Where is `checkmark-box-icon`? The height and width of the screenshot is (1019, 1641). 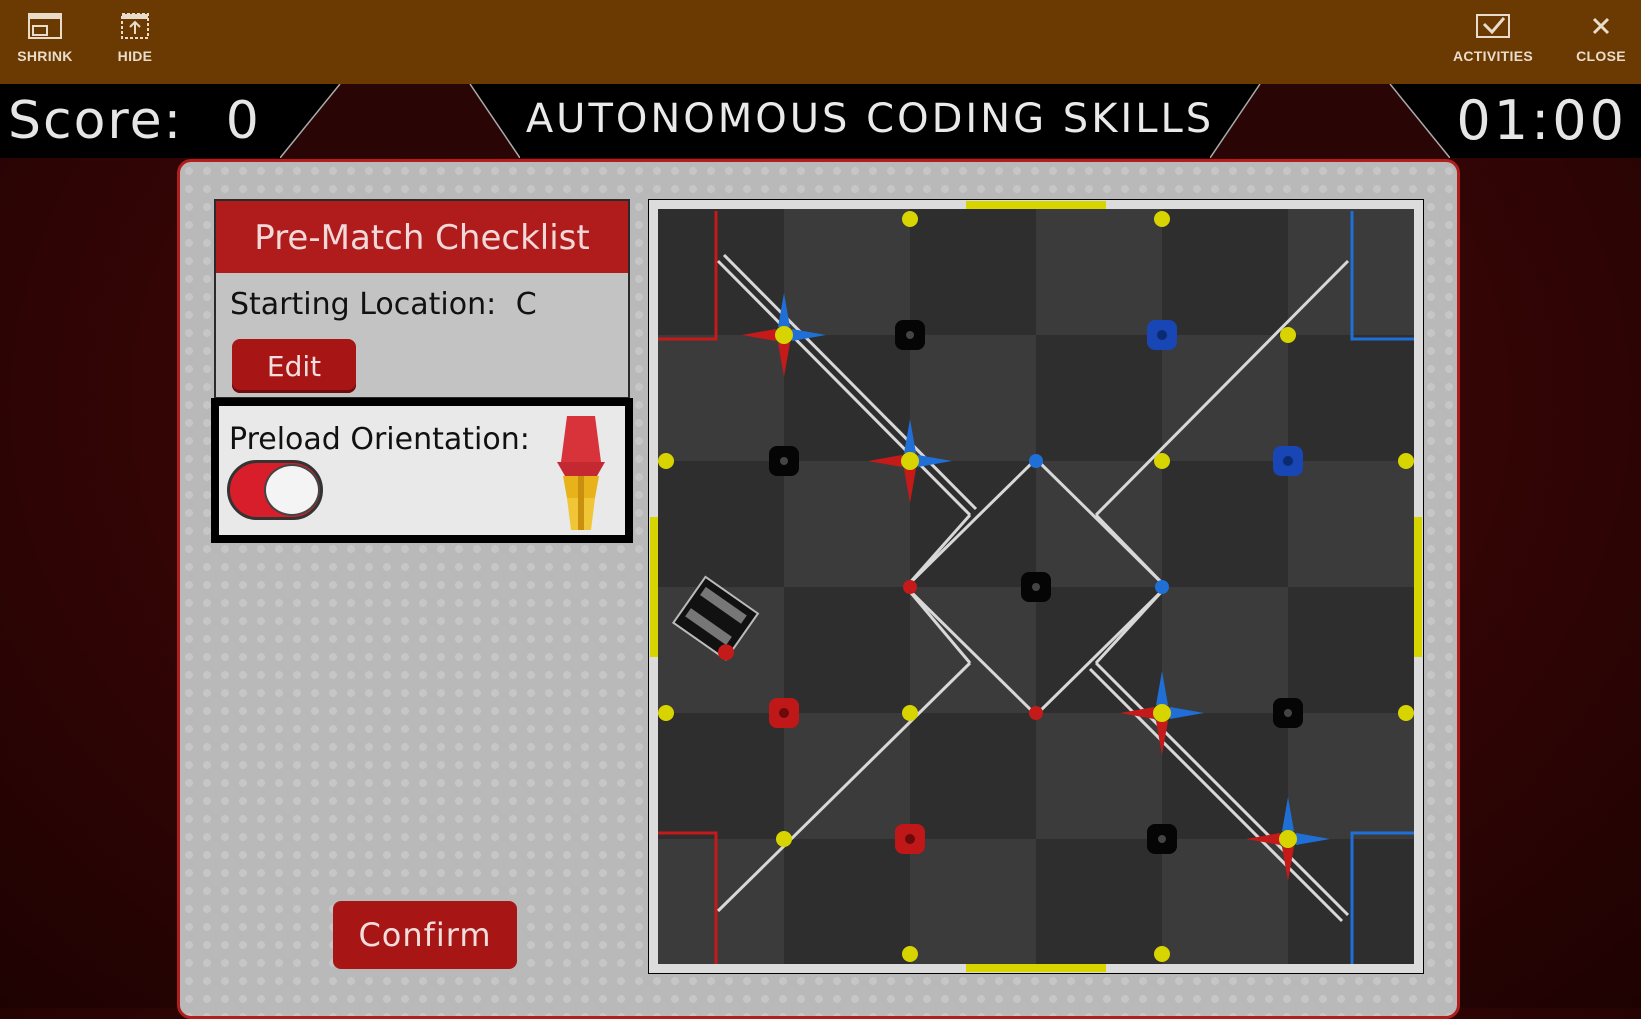
checkmark-box-icon is located at coordinates (1493, 26).